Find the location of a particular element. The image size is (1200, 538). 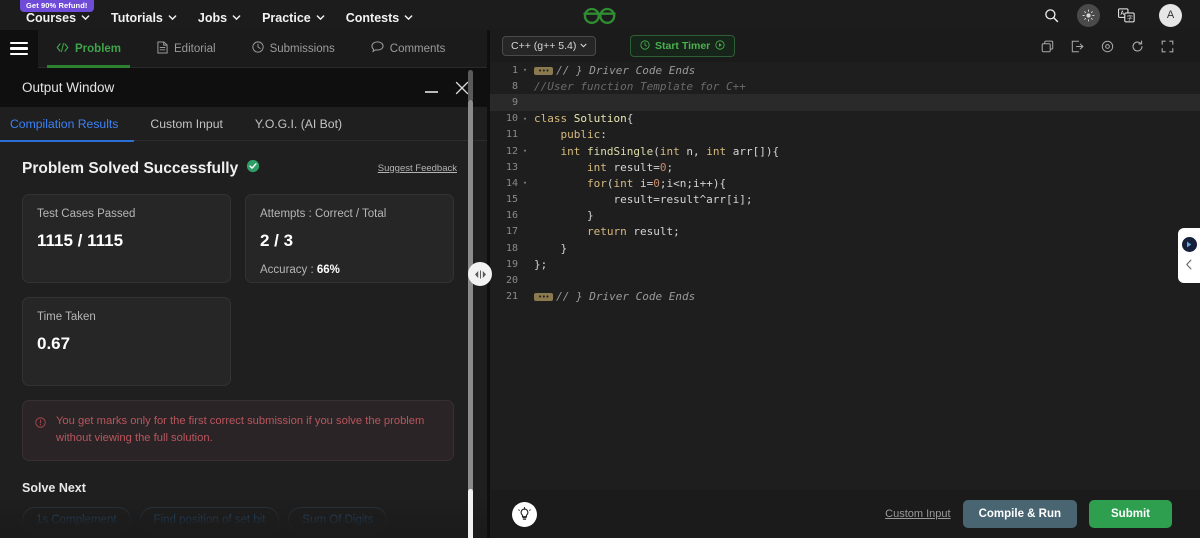

tab-submissions: Submissions is located at coordinates (293, 49).